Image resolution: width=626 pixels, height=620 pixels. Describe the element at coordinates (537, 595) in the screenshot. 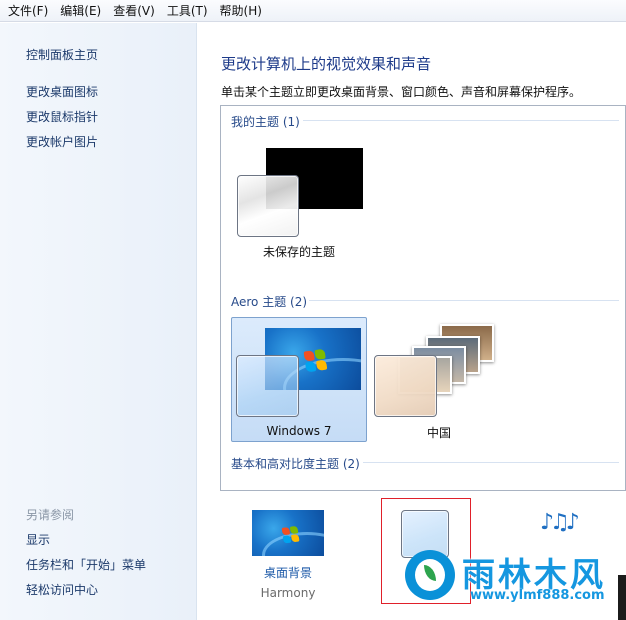

I see `watermark-url: www.ylmf888.com` at that location.